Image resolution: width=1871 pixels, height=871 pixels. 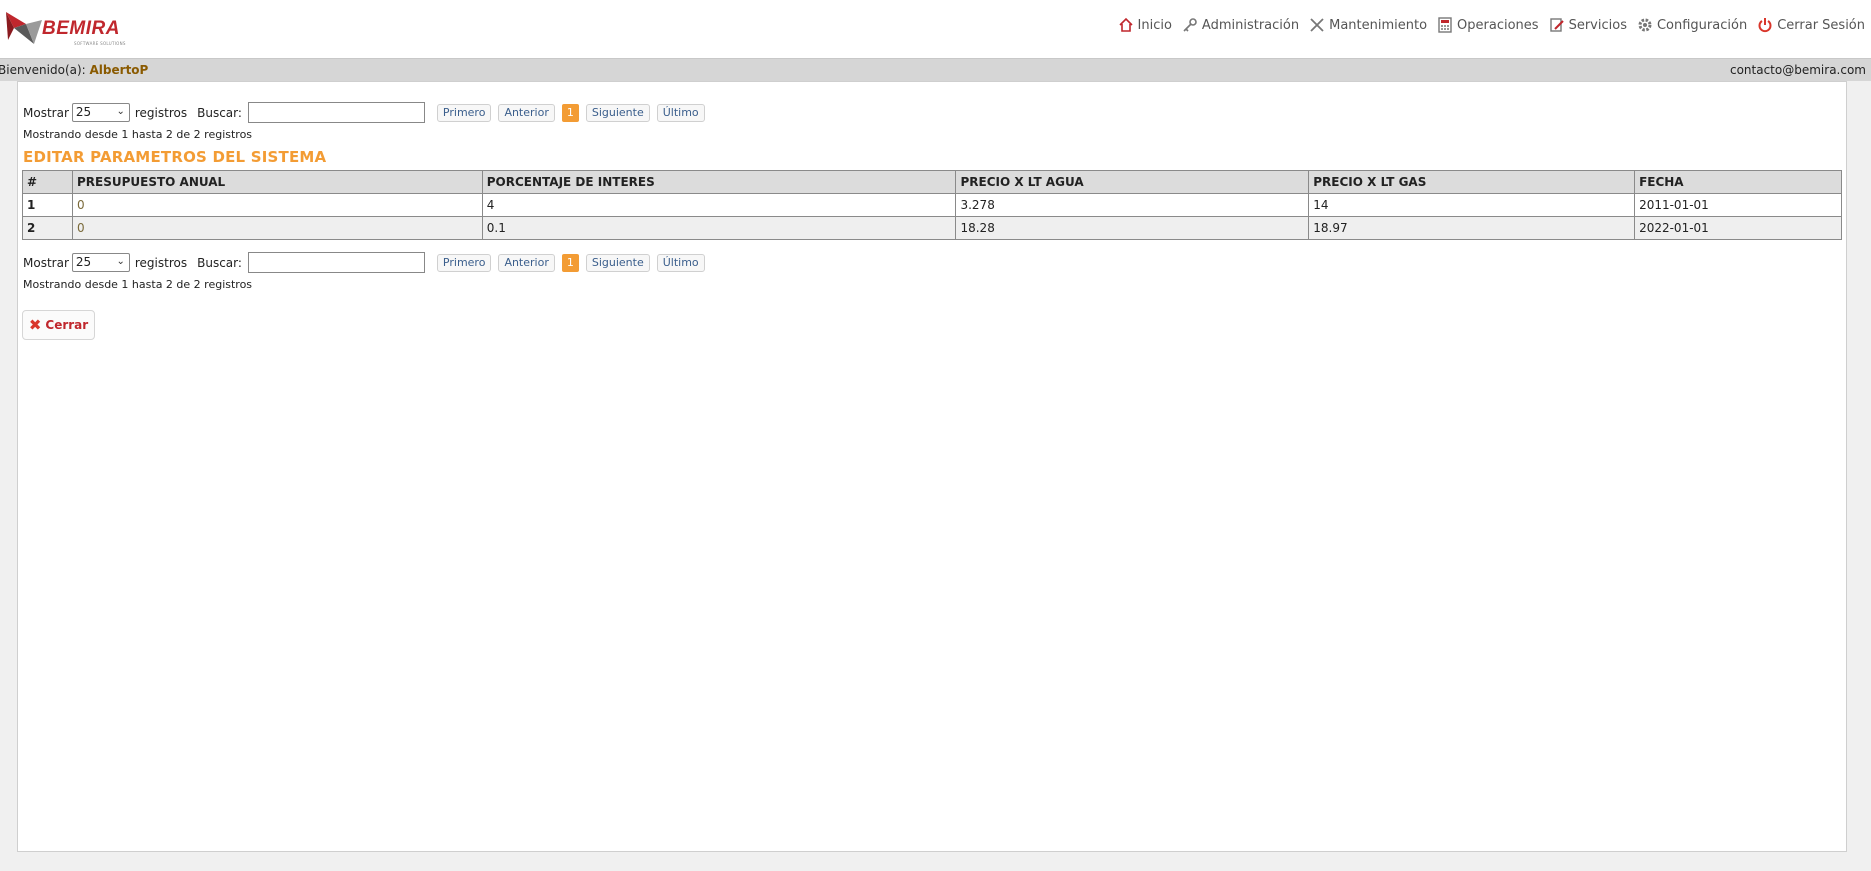 I want to click on close-button: ✖ Cerrar, so click(x=58, y=325).